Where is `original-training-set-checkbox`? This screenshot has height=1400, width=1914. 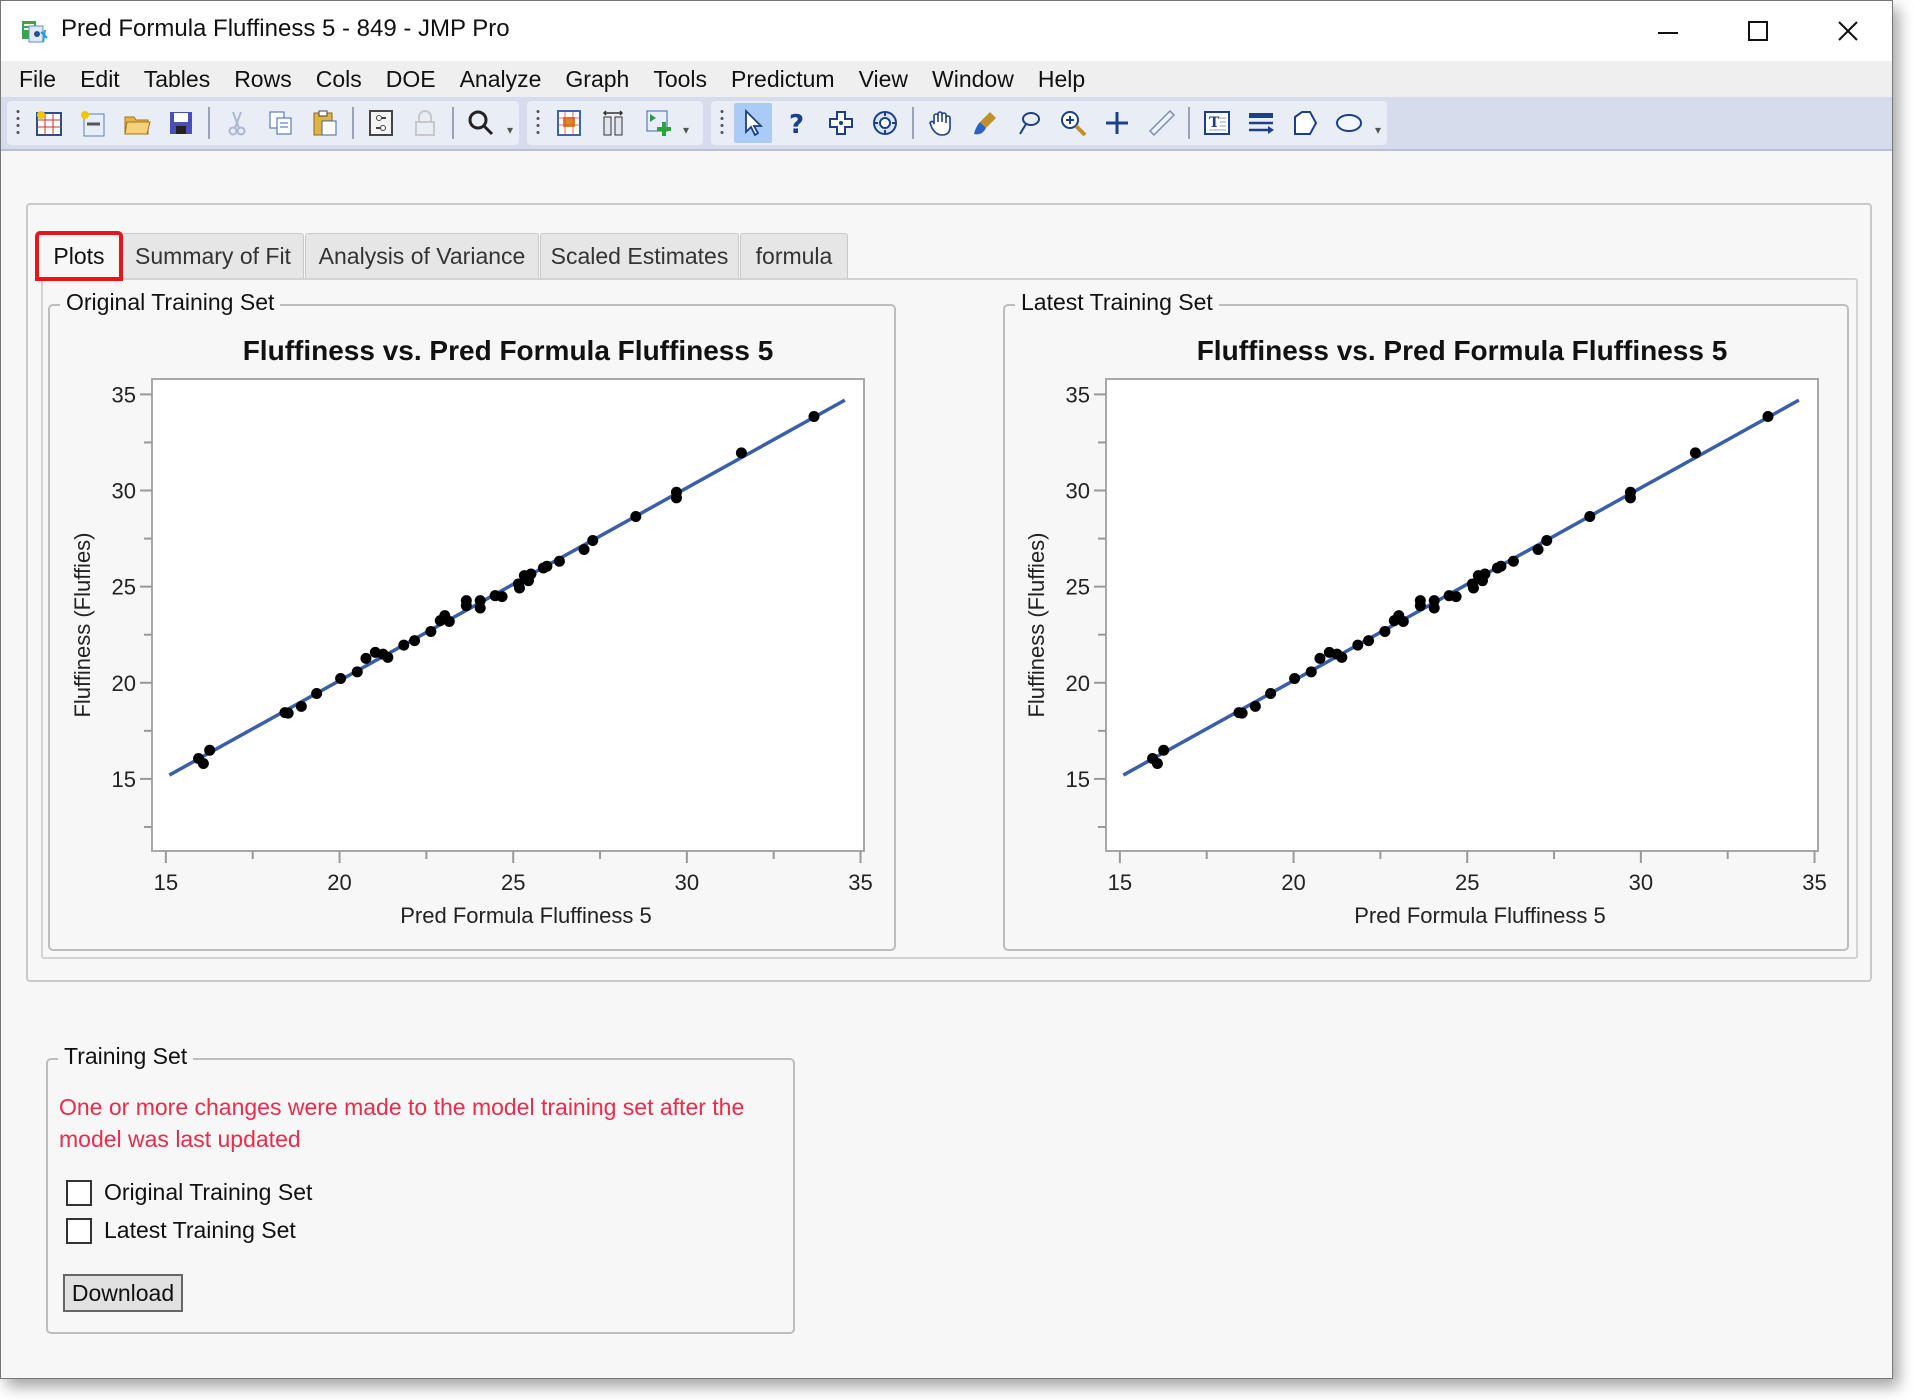 original-training-set-checkbox is located at coordinates (79, 1192).